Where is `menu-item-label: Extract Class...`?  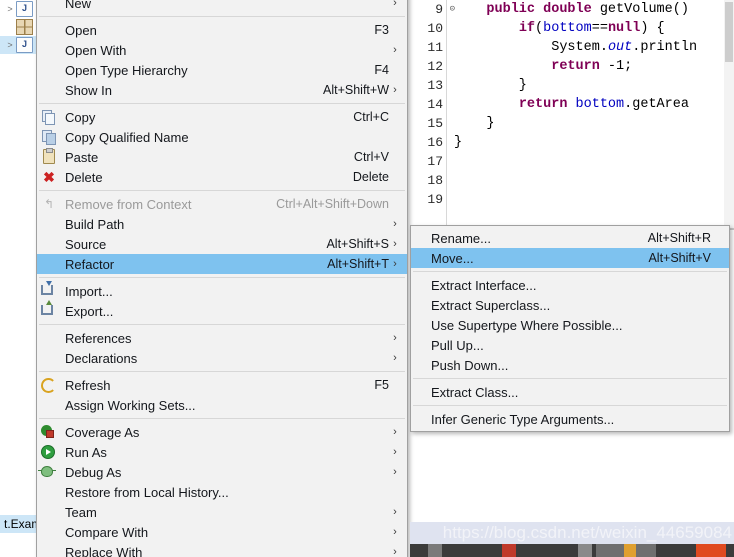
menu-item-label: Extract Class... is located at coordinates (475, 392).